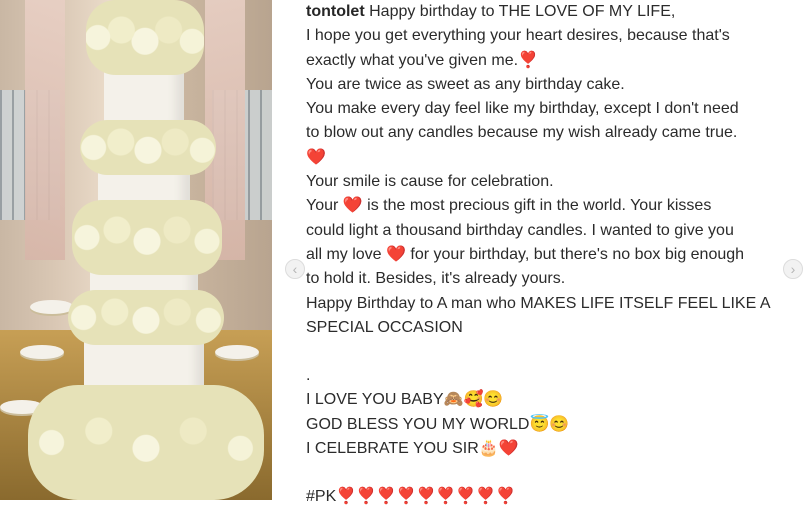 The height and width of the screenshot is (510, 811). I want to click on caption-text: exactly what you've given me., so click(412, 60).